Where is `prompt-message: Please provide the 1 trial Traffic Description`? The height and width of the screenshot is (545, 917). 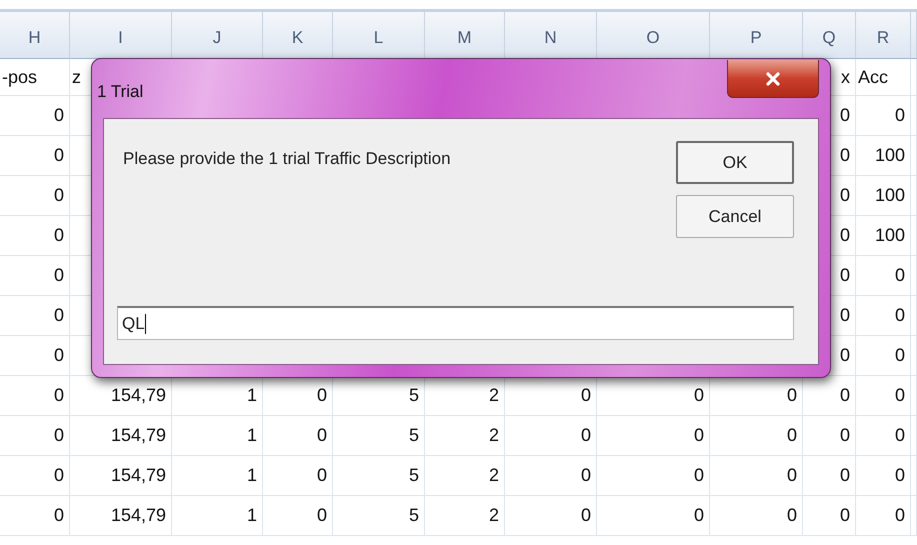 prompt-message: Please provide the 1 trial Traffic Description is located at coordinates (287, 159).